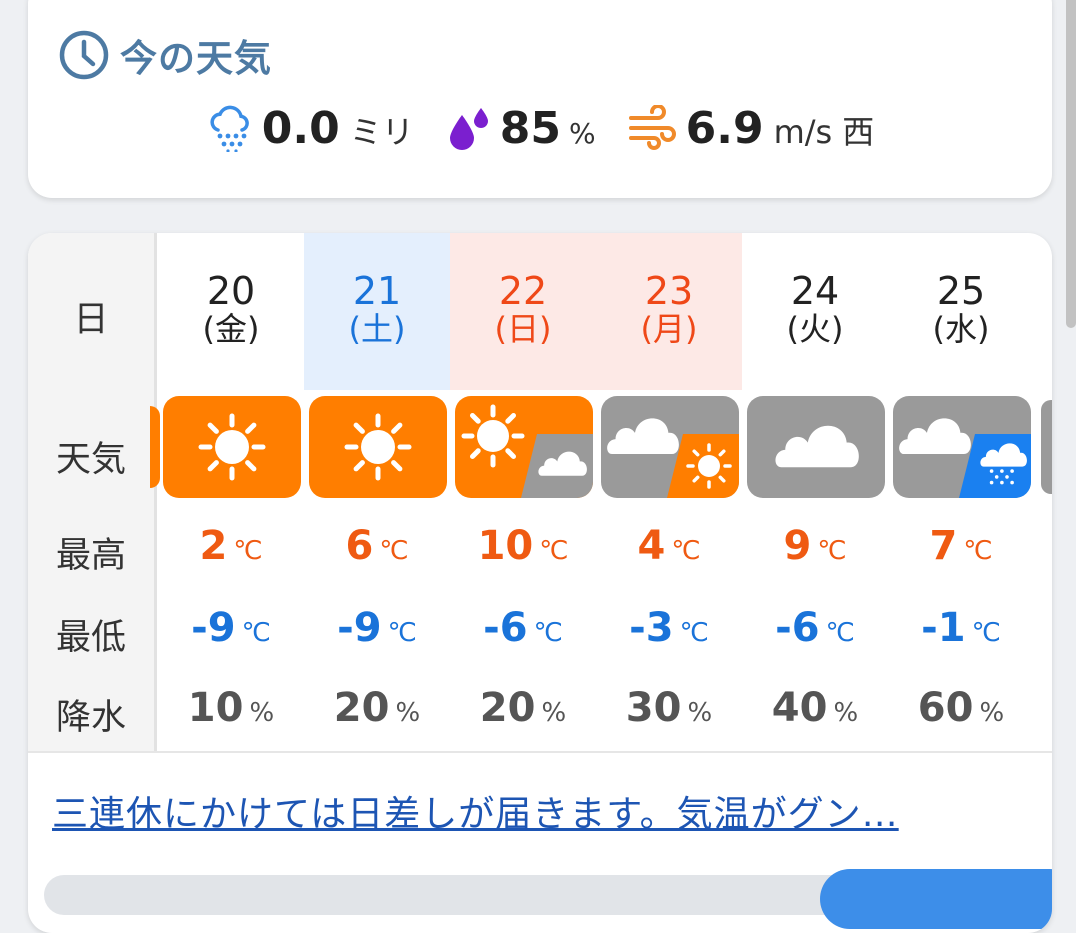  I want to click on high-temp-value: 4, so click(651, 546).